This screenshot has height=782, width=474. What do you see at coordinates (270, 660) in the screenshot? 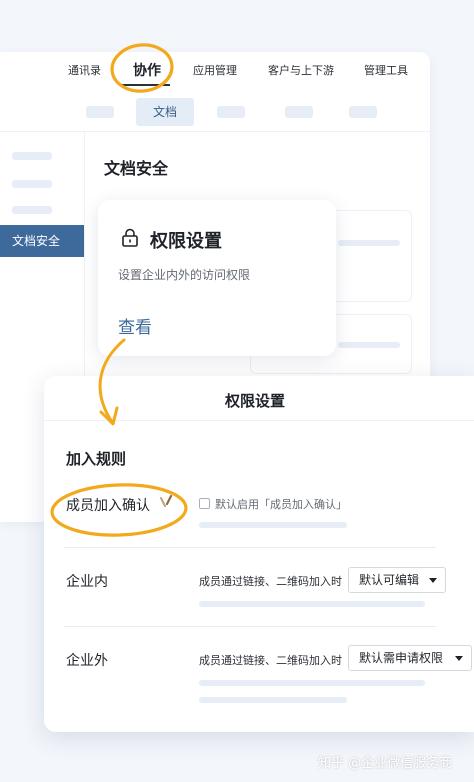
I see `external-description: 成员通过链接、二维码加入时` at bounding box center [270, 660].